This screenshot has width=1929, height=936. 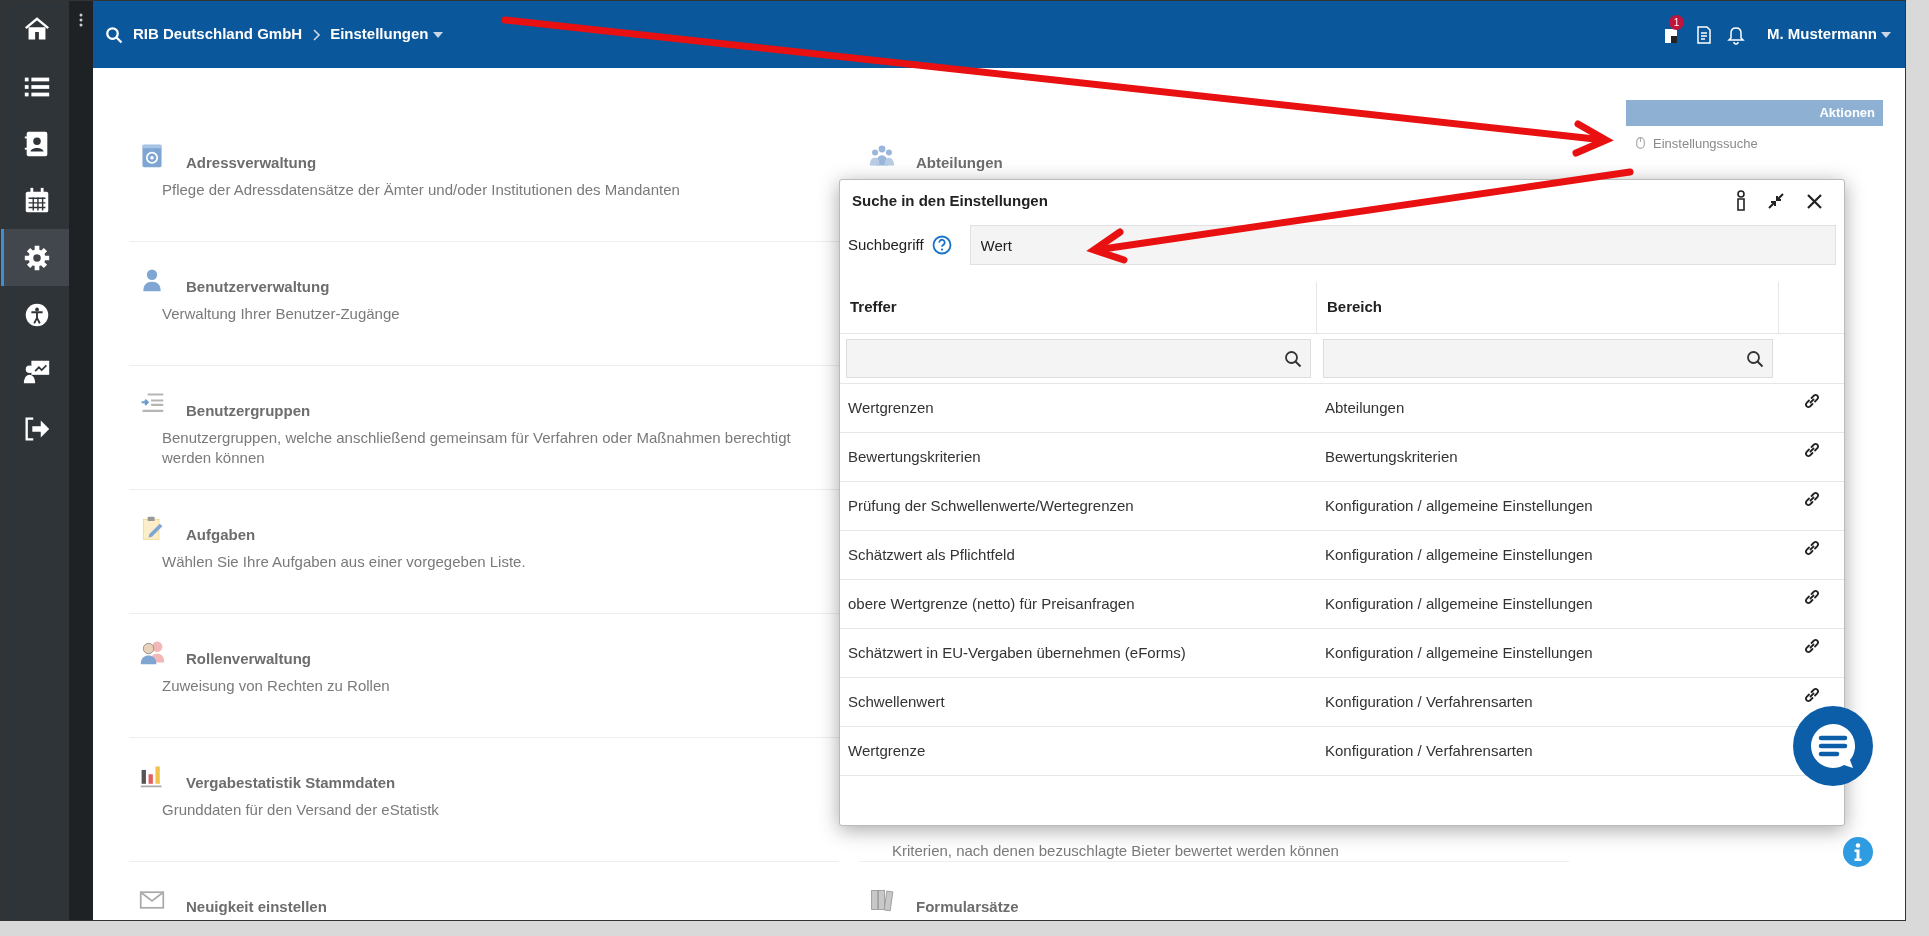 What do you see at coordinates (276, 686) in the screenshot?
I see `settings-description: Zuweisung von Rechten zu Rollen` at bounding box center [276, 686].